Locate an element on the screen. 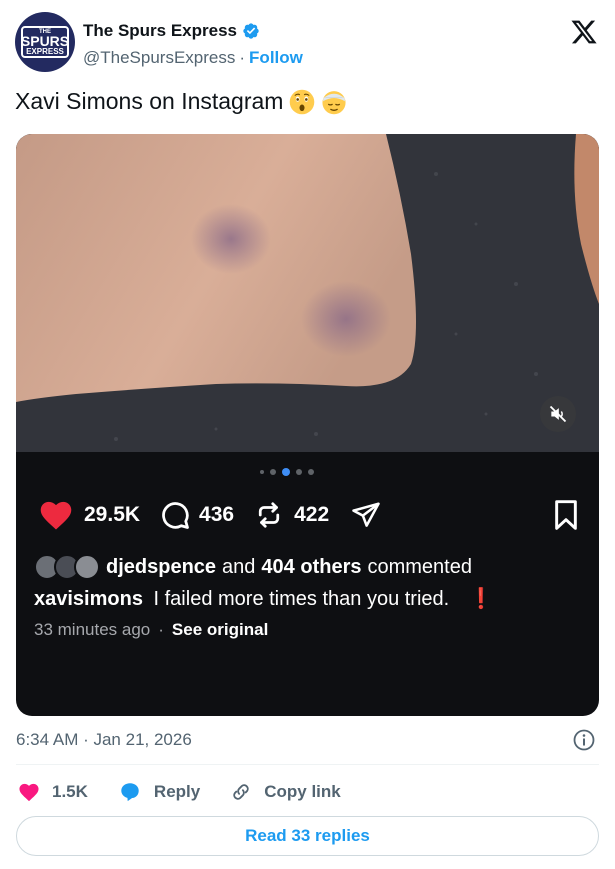 This screenshot has width=615, height=869. time-ago: 33 minutes ago is located at coordinates (92, 629).